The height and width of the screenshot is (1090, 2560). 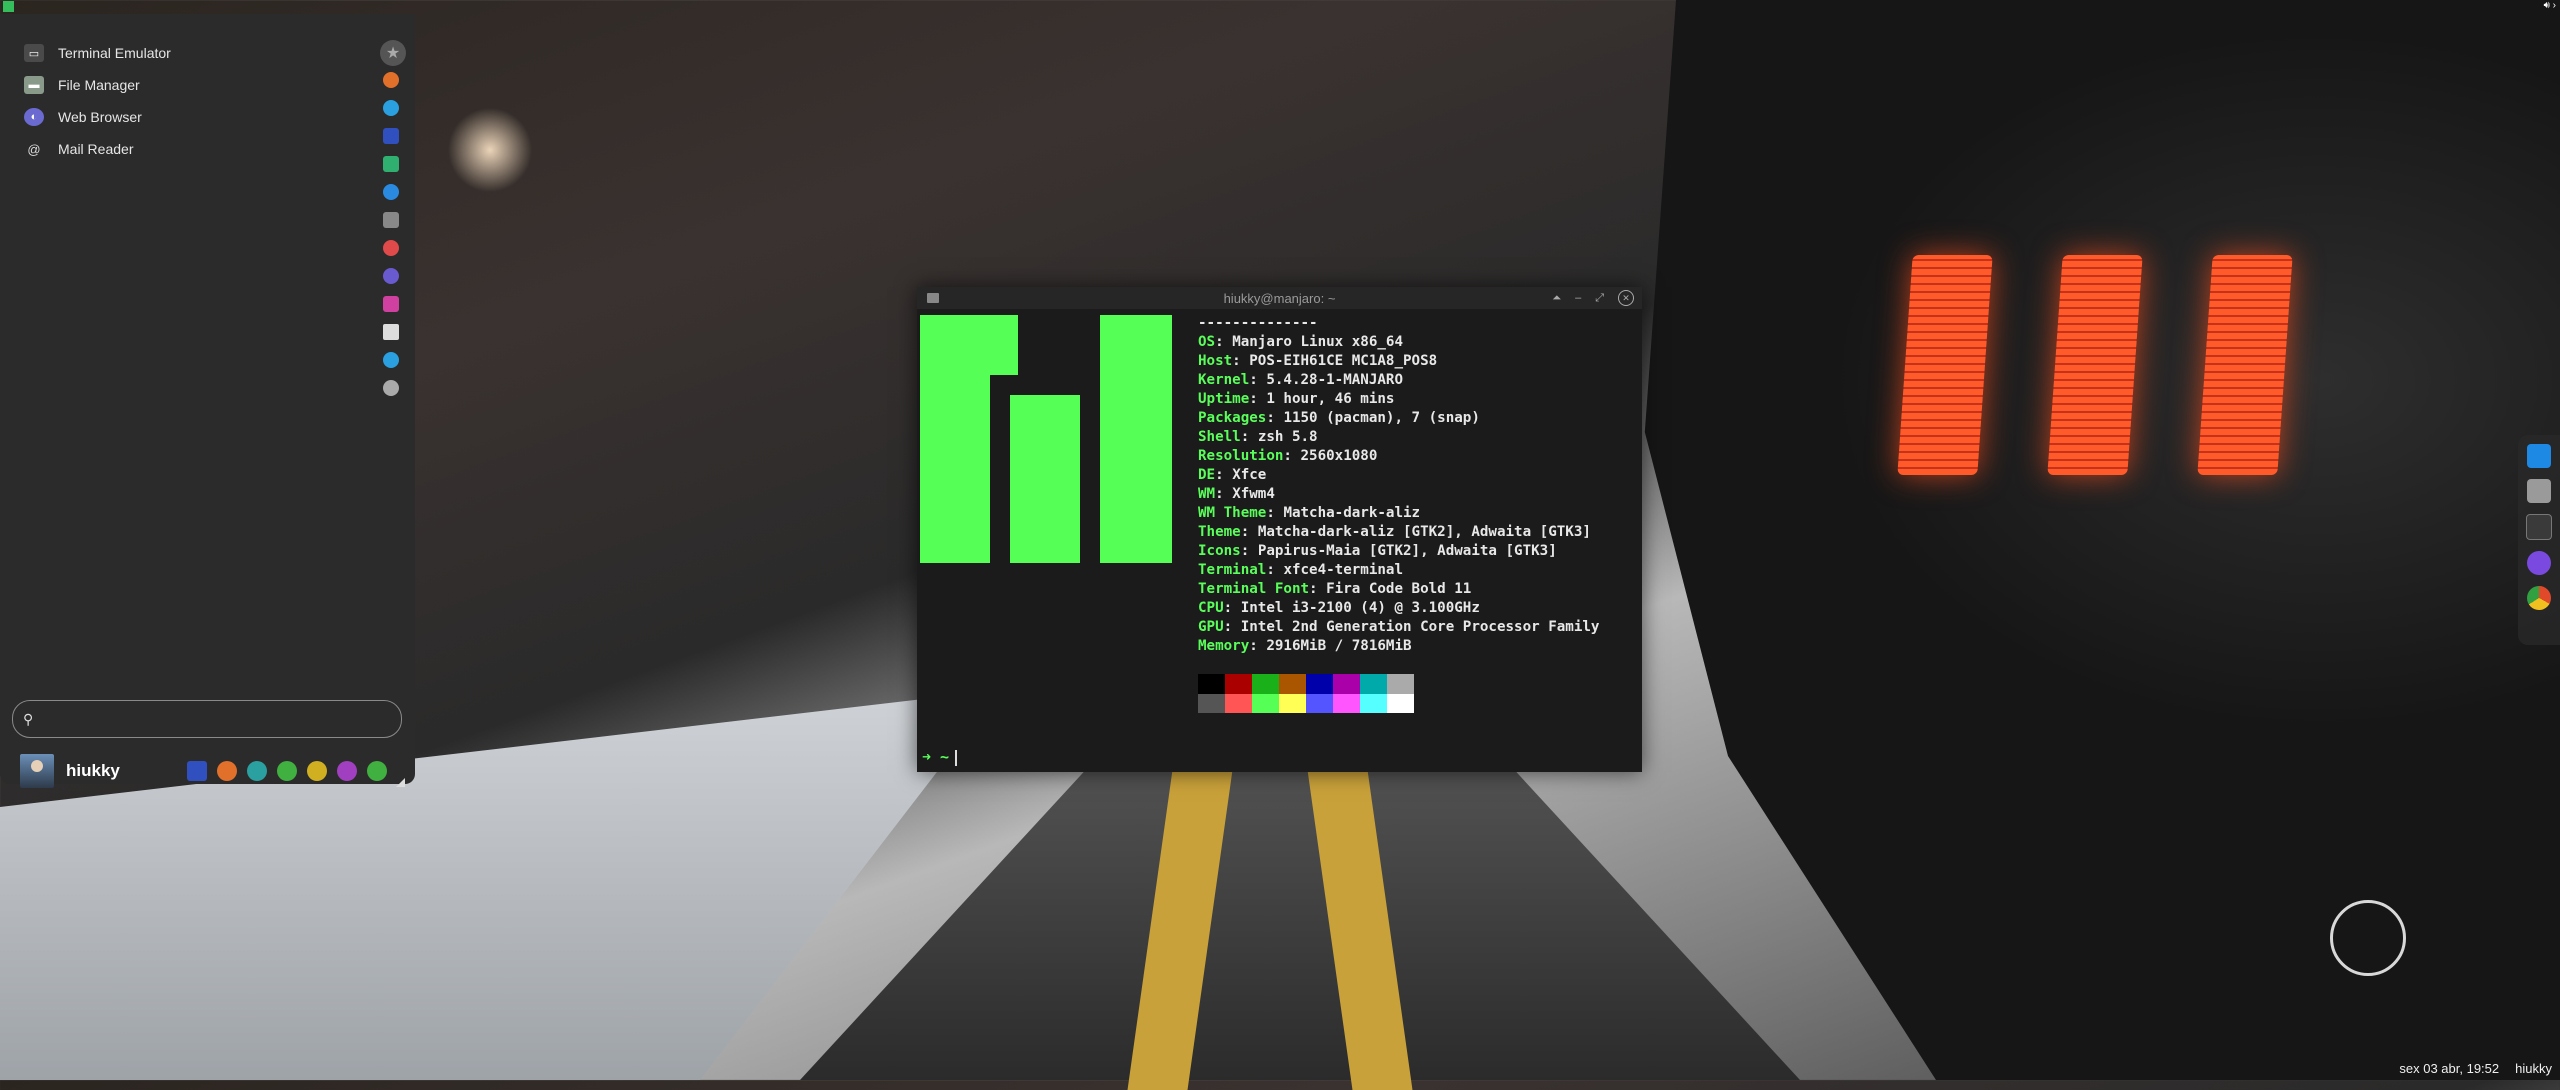 What do you see at coordinates (2539, 563) in the screenshot?
I see `discord-icon` at bounding box center [2539, 563].